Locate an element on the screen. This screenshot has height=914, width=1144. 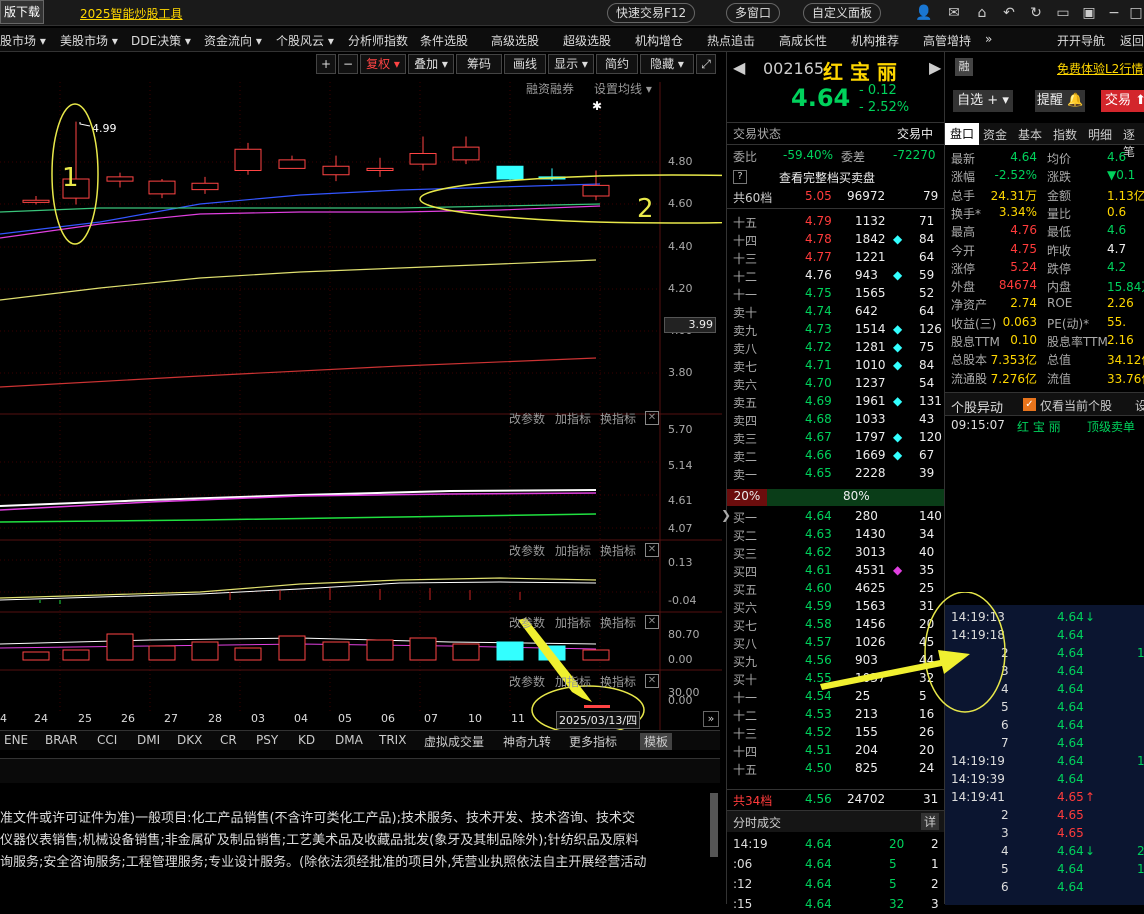
margin-trading-label: 融资融券 is located at coordinates (550, 88).